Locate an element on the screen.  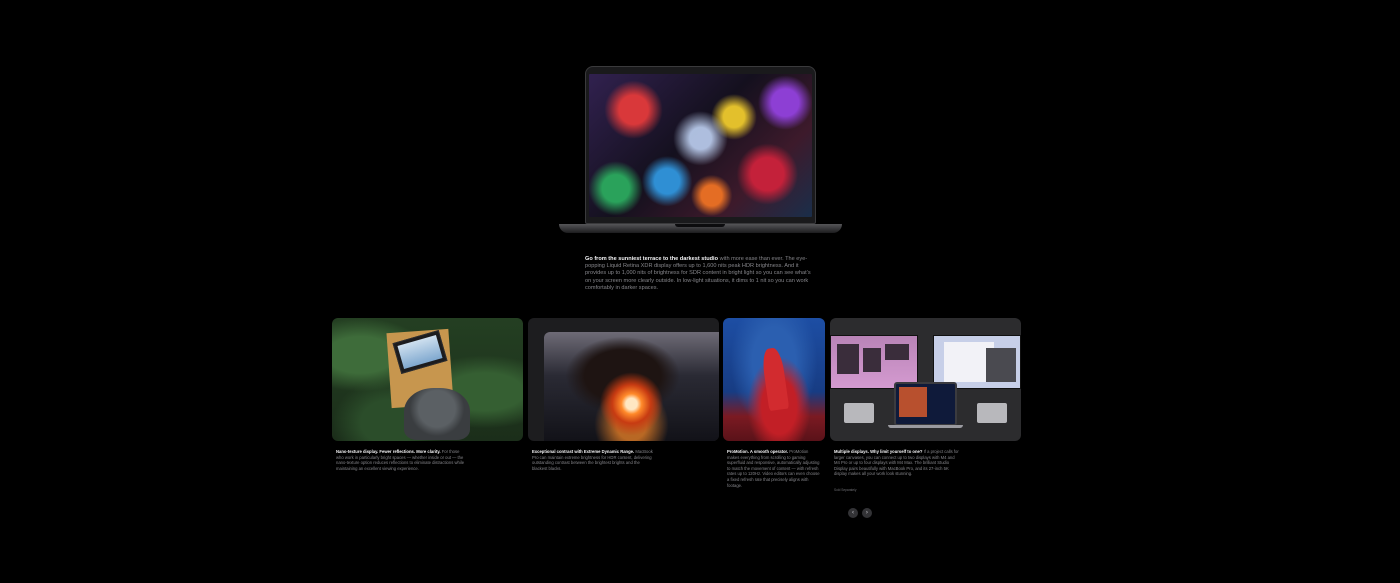
chevron-right-icon: › is located at coordinates (867, 513).